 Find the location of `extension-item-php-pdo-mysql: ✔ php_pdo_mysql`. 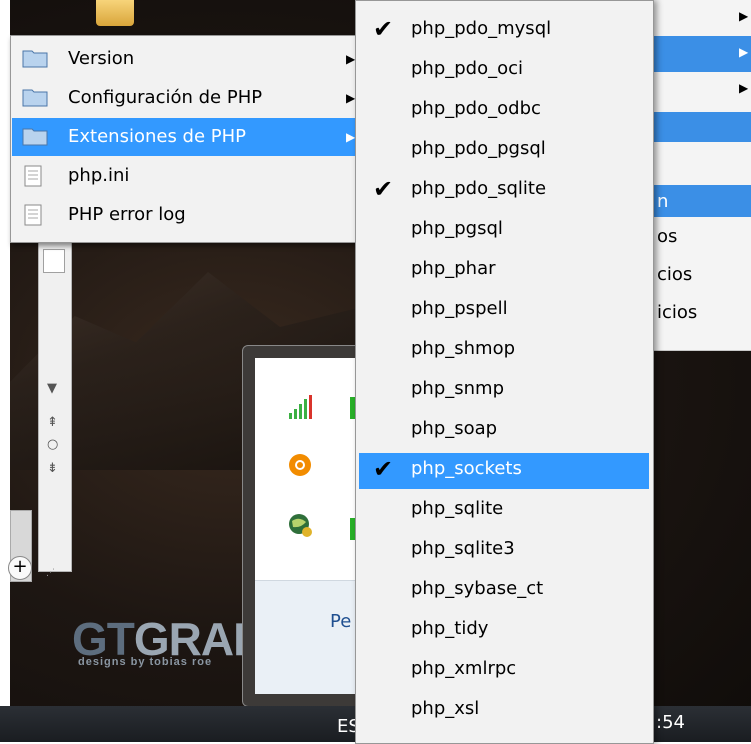

extension-item-php-pdo-mysql: ✔ php_pdo_mysql is located at coordinates (504, 31).